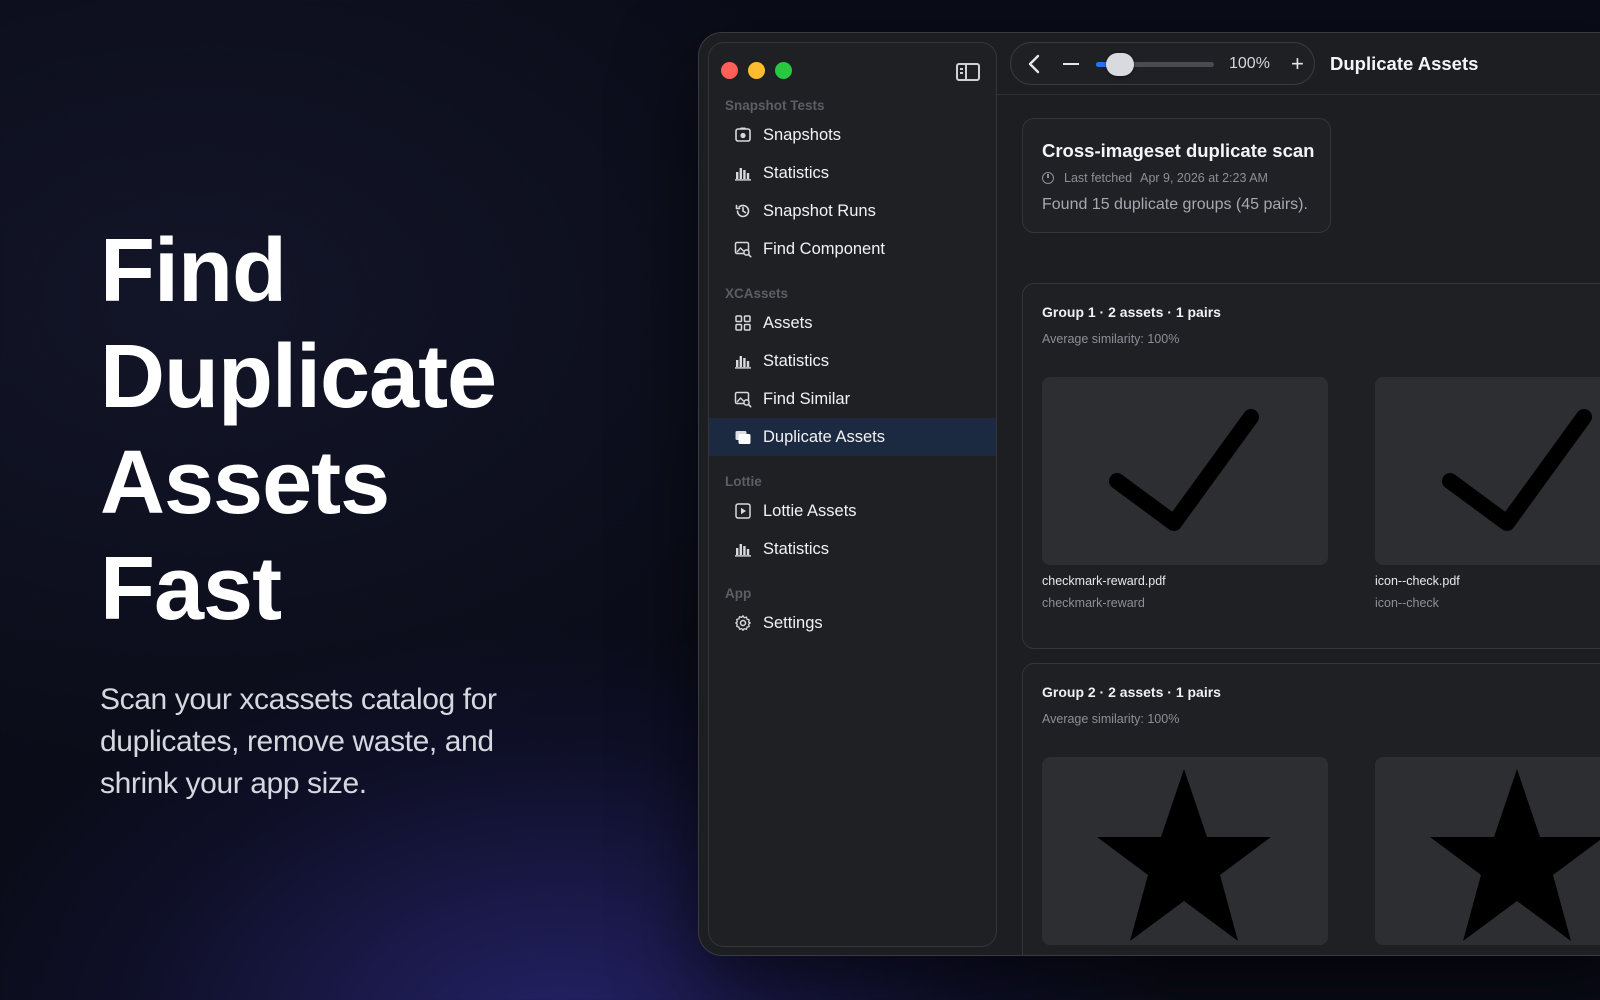 The width and height of the screenshot is (1600, 1000). Describe the element at coordinates (1175, 204) in the screenshot. I see `found-groups-text: Found 15 duplicate groups (45 pairs).` at that location.